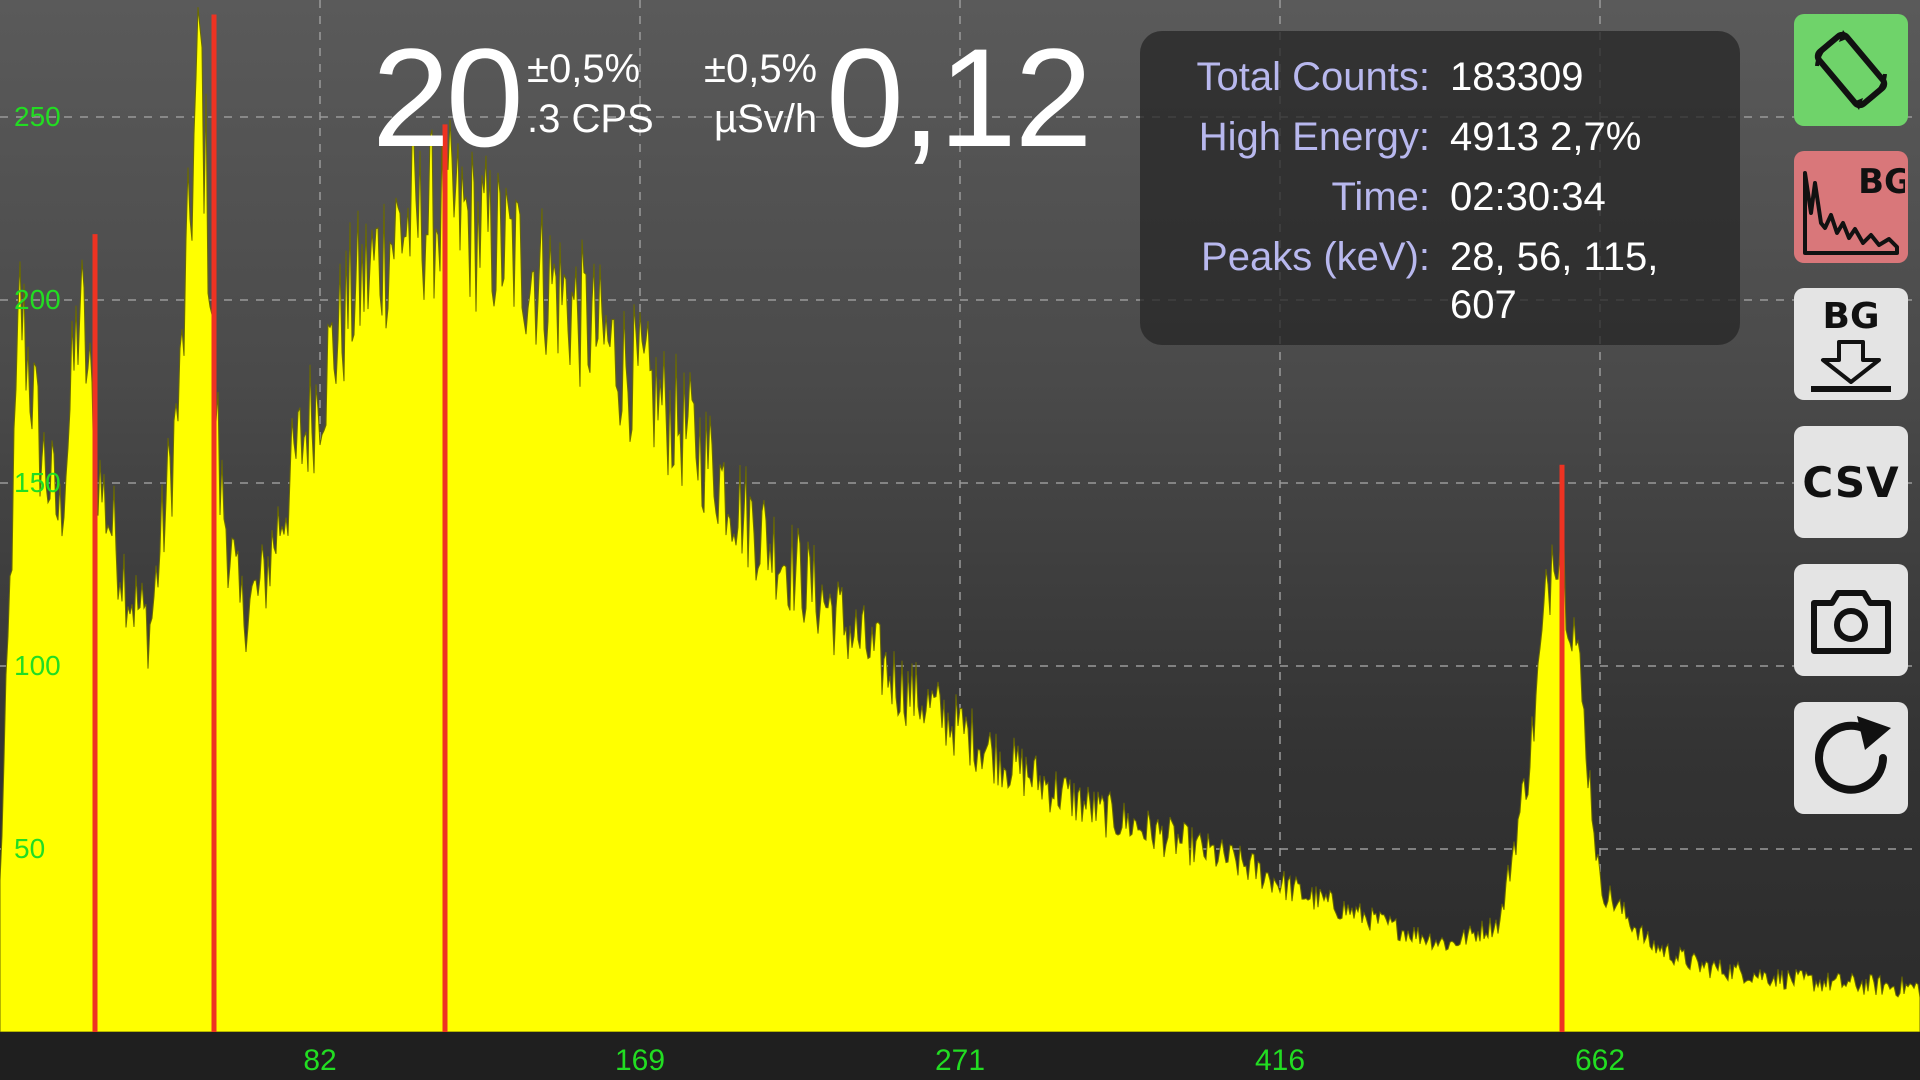 This screenshot has width=1920, height=1080. I want to click on cps-value: 20, so click(448, 97).